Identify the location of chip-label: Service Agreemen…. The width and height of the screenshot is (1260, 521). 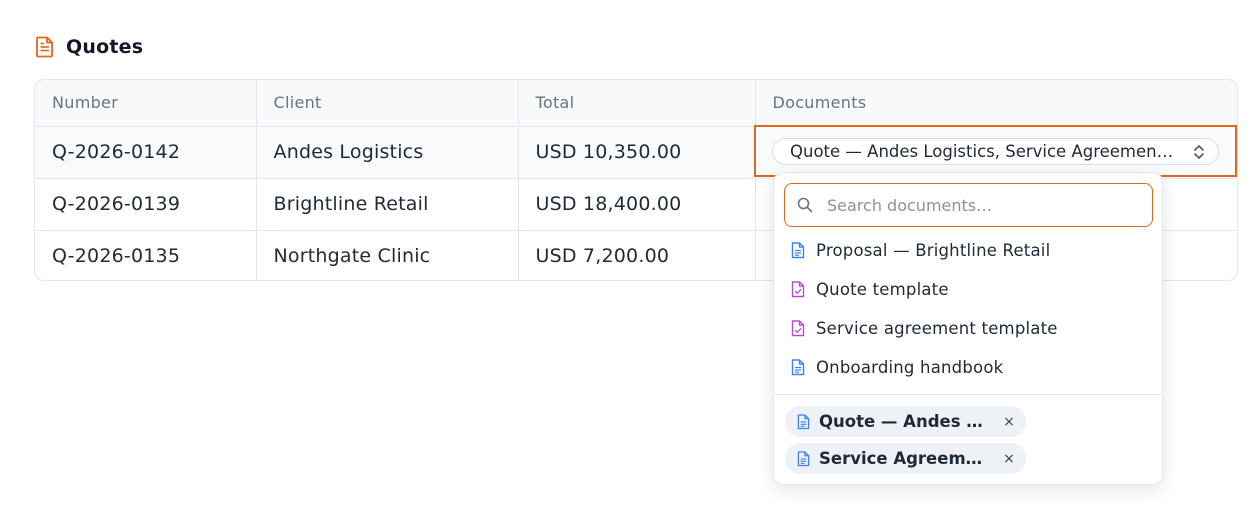
(904, 458).